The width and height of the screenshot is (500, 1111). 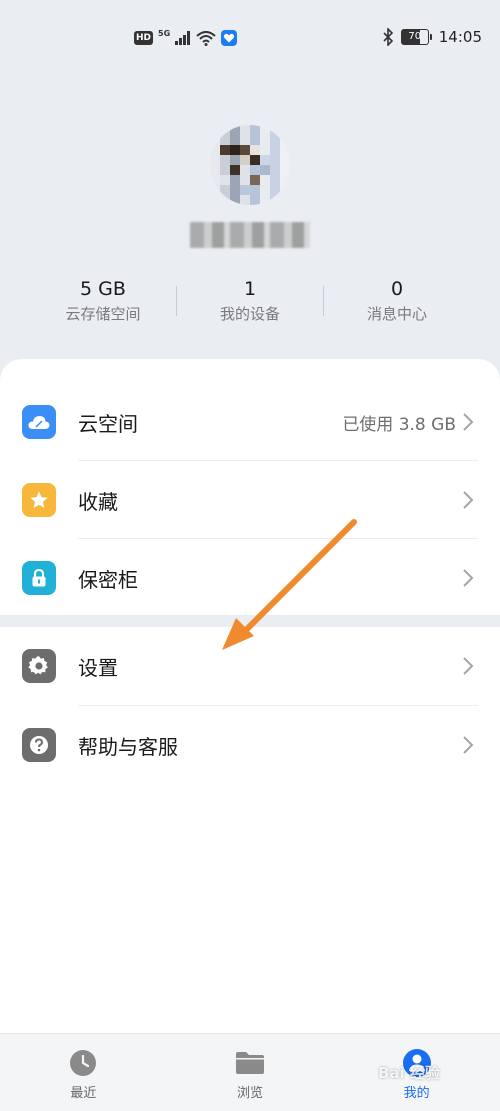 What do you see at coordinates (250, 165) in the screenshot?
I see `avatar` at bounding box center [250, 165].